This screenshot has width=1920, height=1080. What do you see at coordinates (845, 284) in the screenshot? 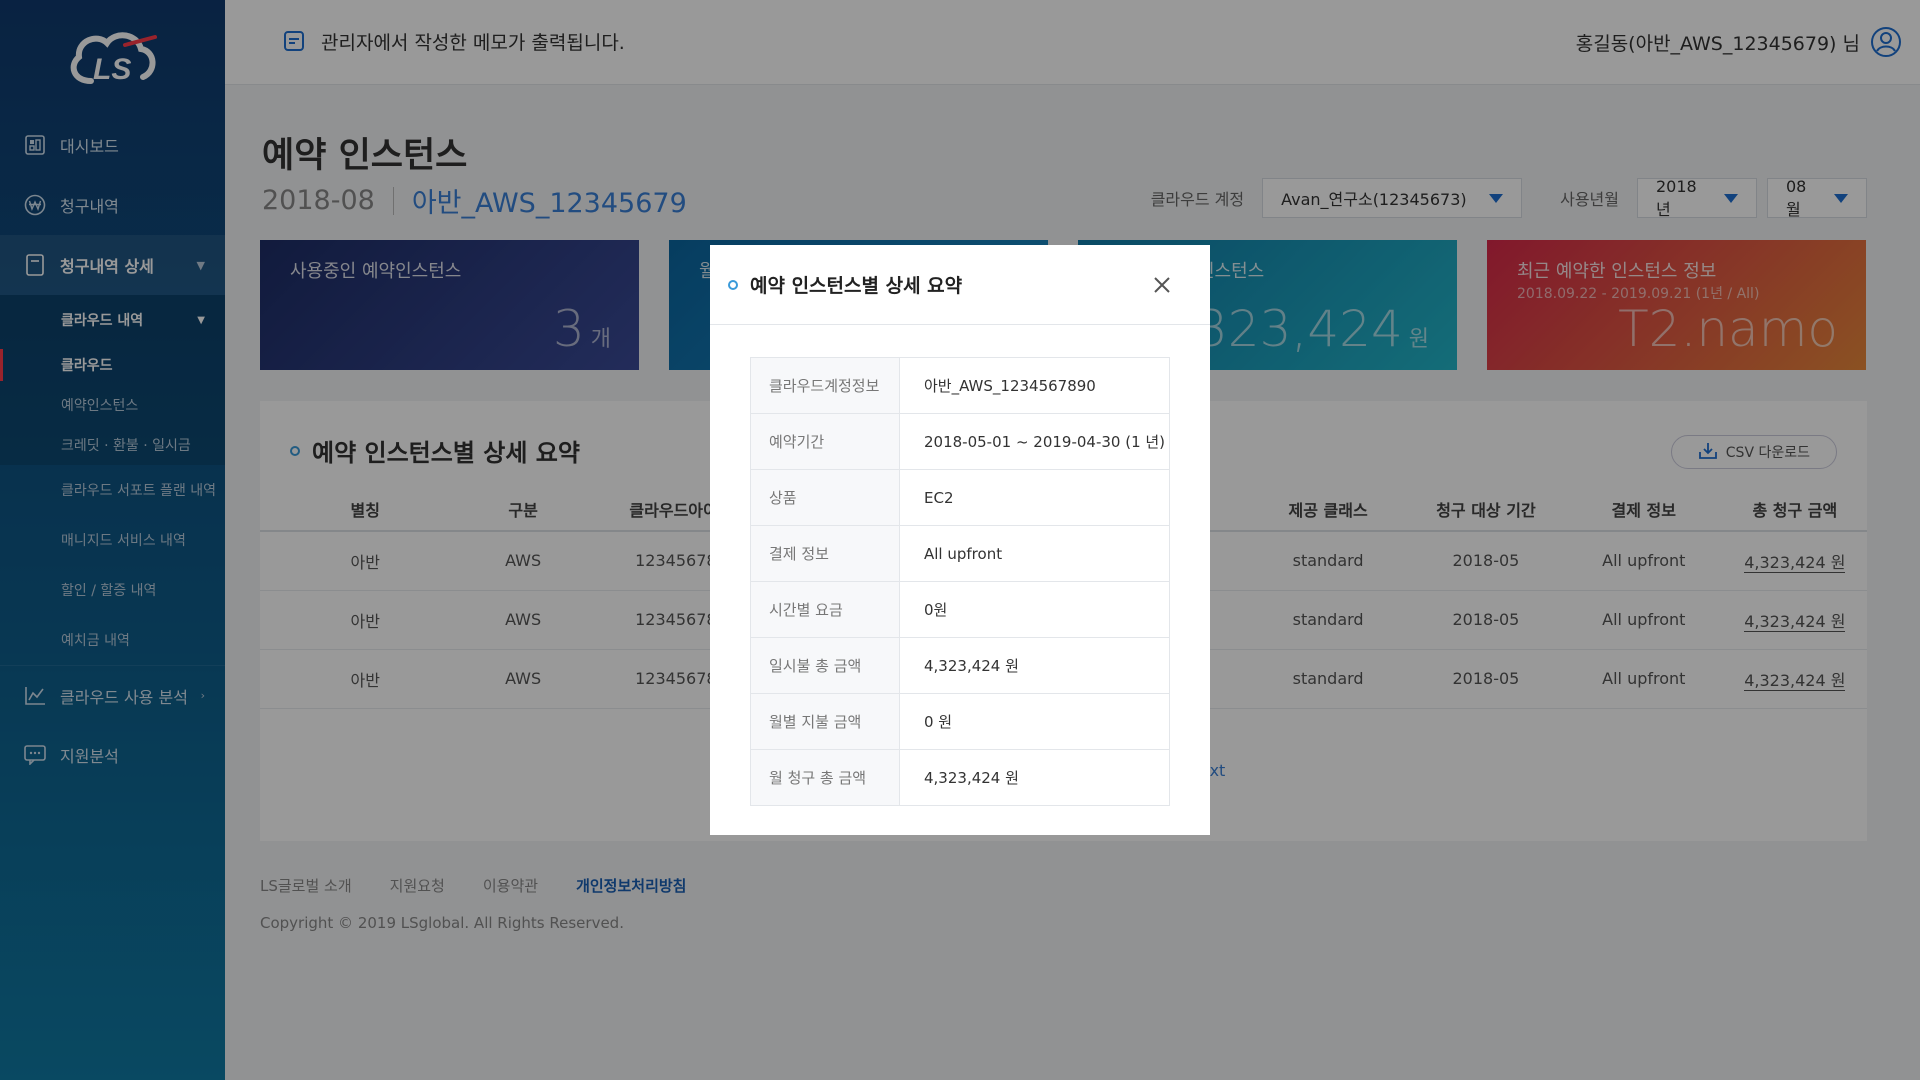
I see `modal-title: 예약 인스턴스별 상세 요약` at bounding box center [845, 284].